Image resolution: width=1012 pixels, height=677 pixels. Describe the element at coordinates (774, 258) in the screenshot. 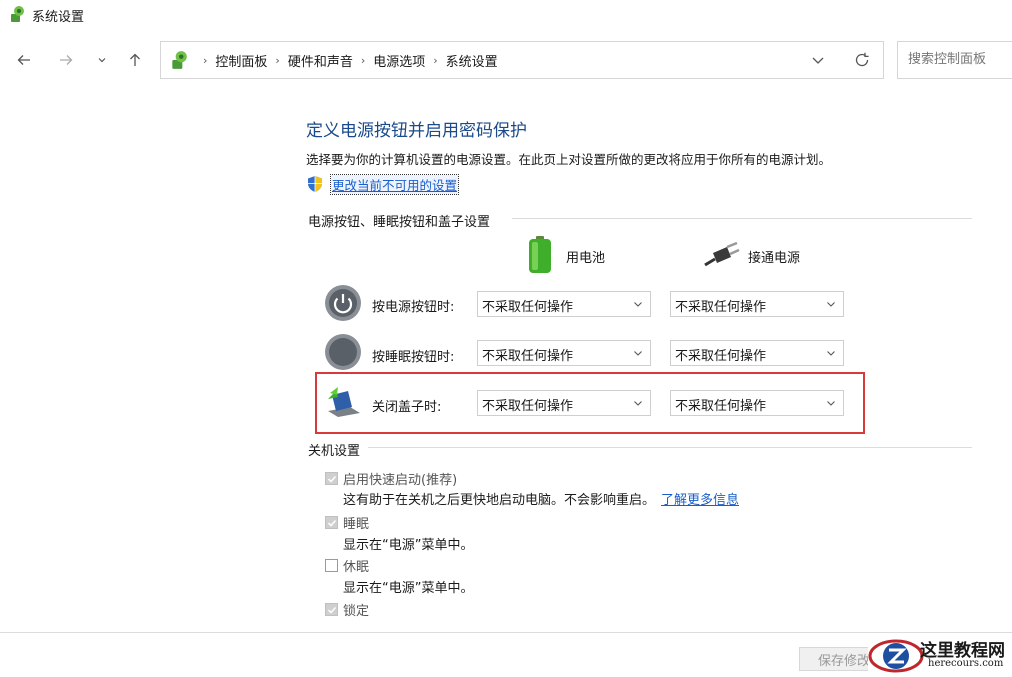

I see `plugged-in-column-label: 接通电源` at that location.